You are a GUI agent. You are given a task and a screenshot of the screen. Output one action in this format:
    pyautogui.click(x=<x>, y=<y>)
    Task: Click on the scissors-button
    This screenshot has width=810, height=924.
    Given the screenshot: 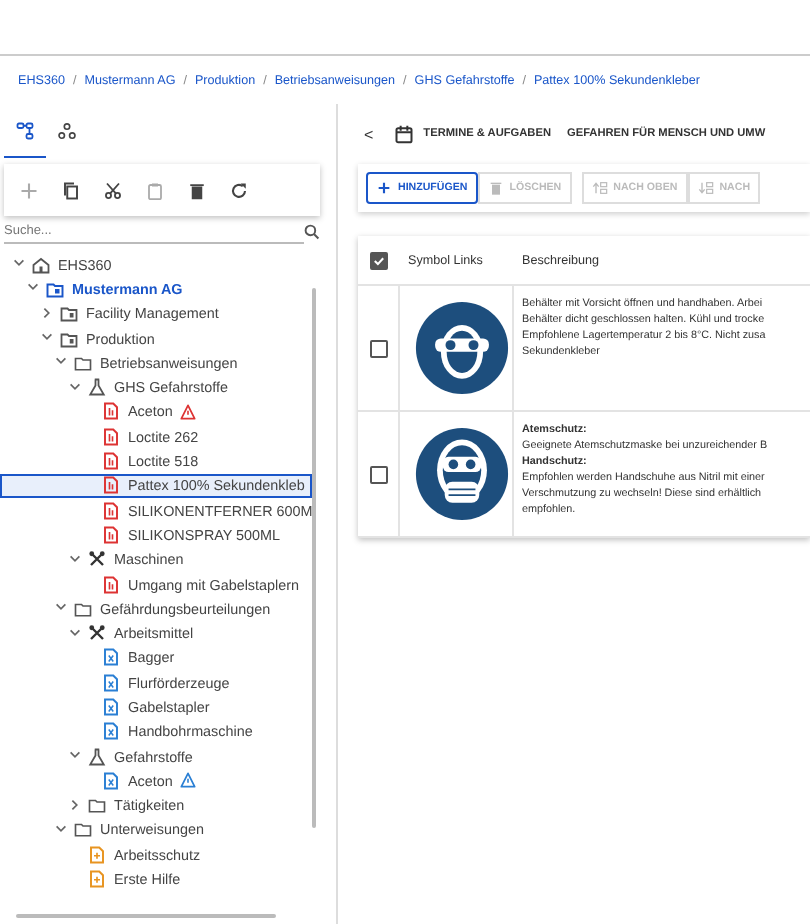 What is the action you would take?
    pyautogui.click(x=113, y=190)
    